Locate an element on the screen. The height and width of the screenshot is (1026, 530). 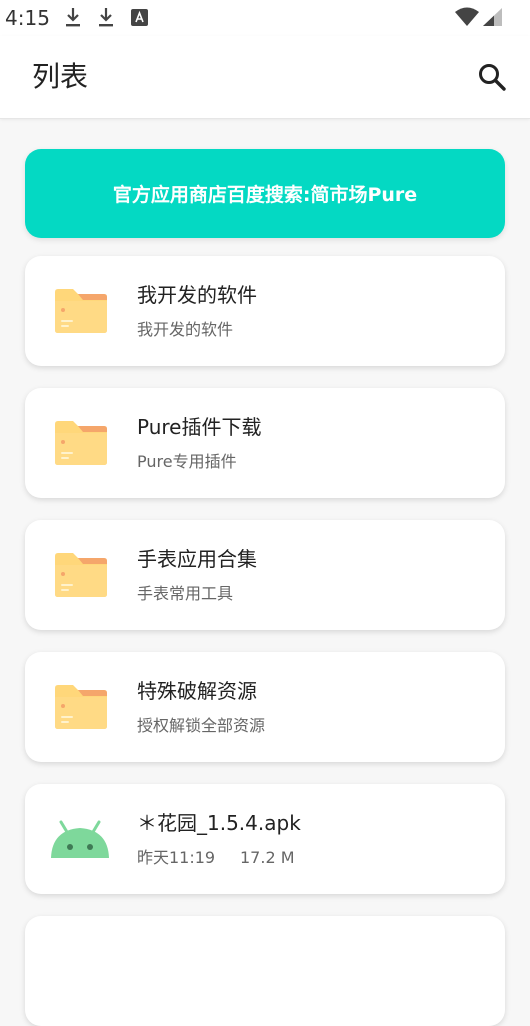
item-subtitle: 我开发的软件 is located at coordinates (185, 329).